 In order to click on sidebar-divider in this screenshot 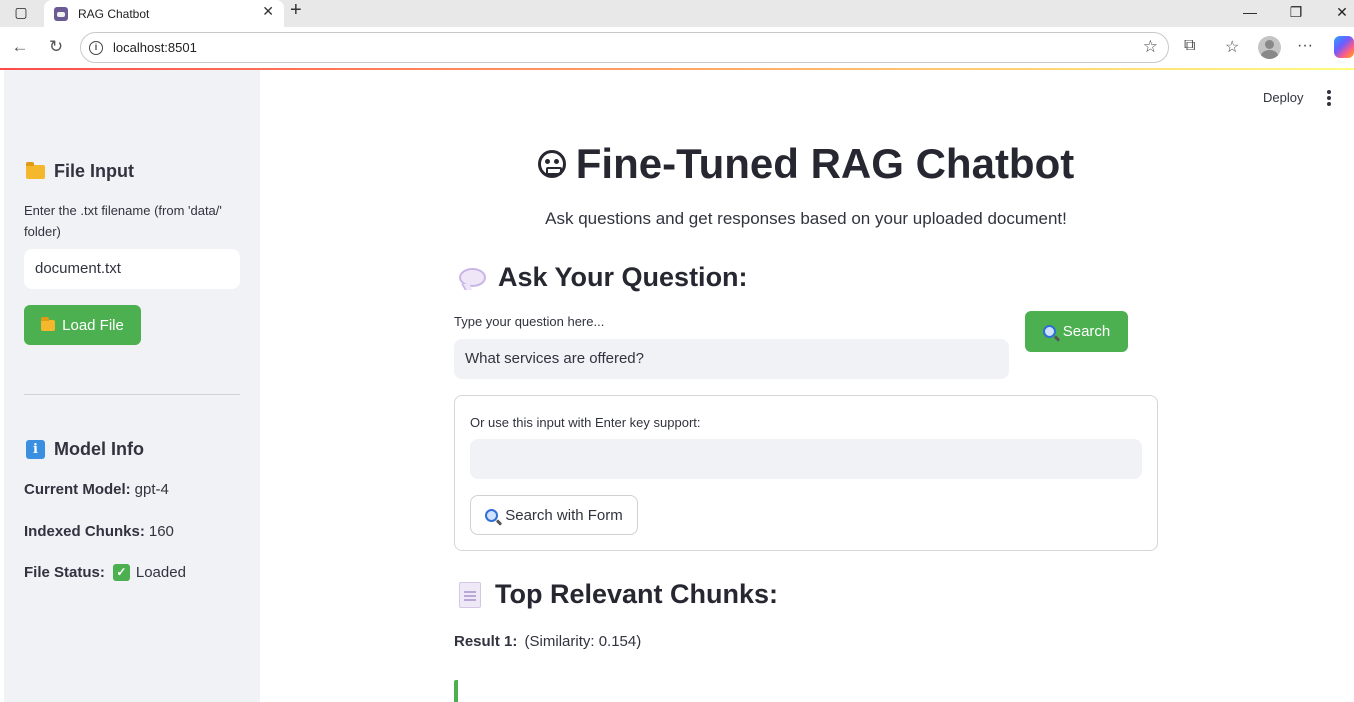, I will do `click(132, 394)`.